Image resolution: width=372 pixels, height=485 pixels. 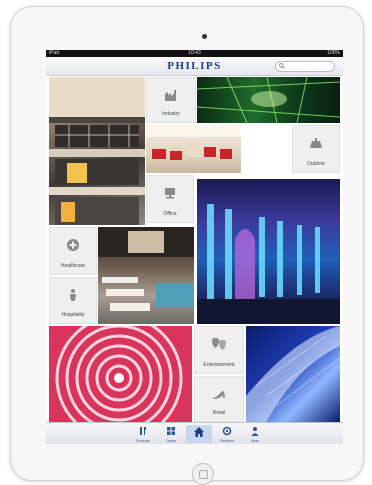 I want to click on curved-roof-illustration, so click(x=293, y=374).